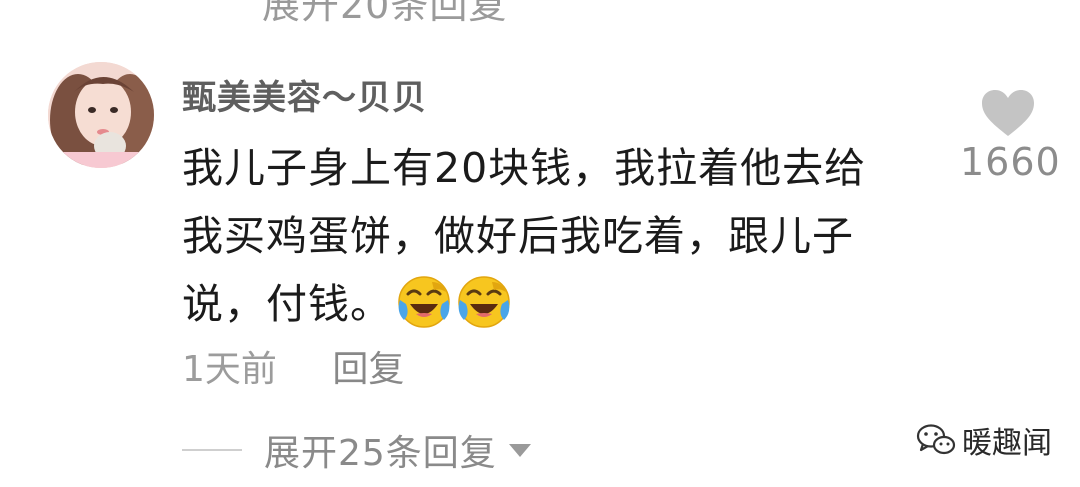 The width and height of the screenshot is (1080, 487). I want to click on comment-meta: 1天前 回复, so click(293, 366).